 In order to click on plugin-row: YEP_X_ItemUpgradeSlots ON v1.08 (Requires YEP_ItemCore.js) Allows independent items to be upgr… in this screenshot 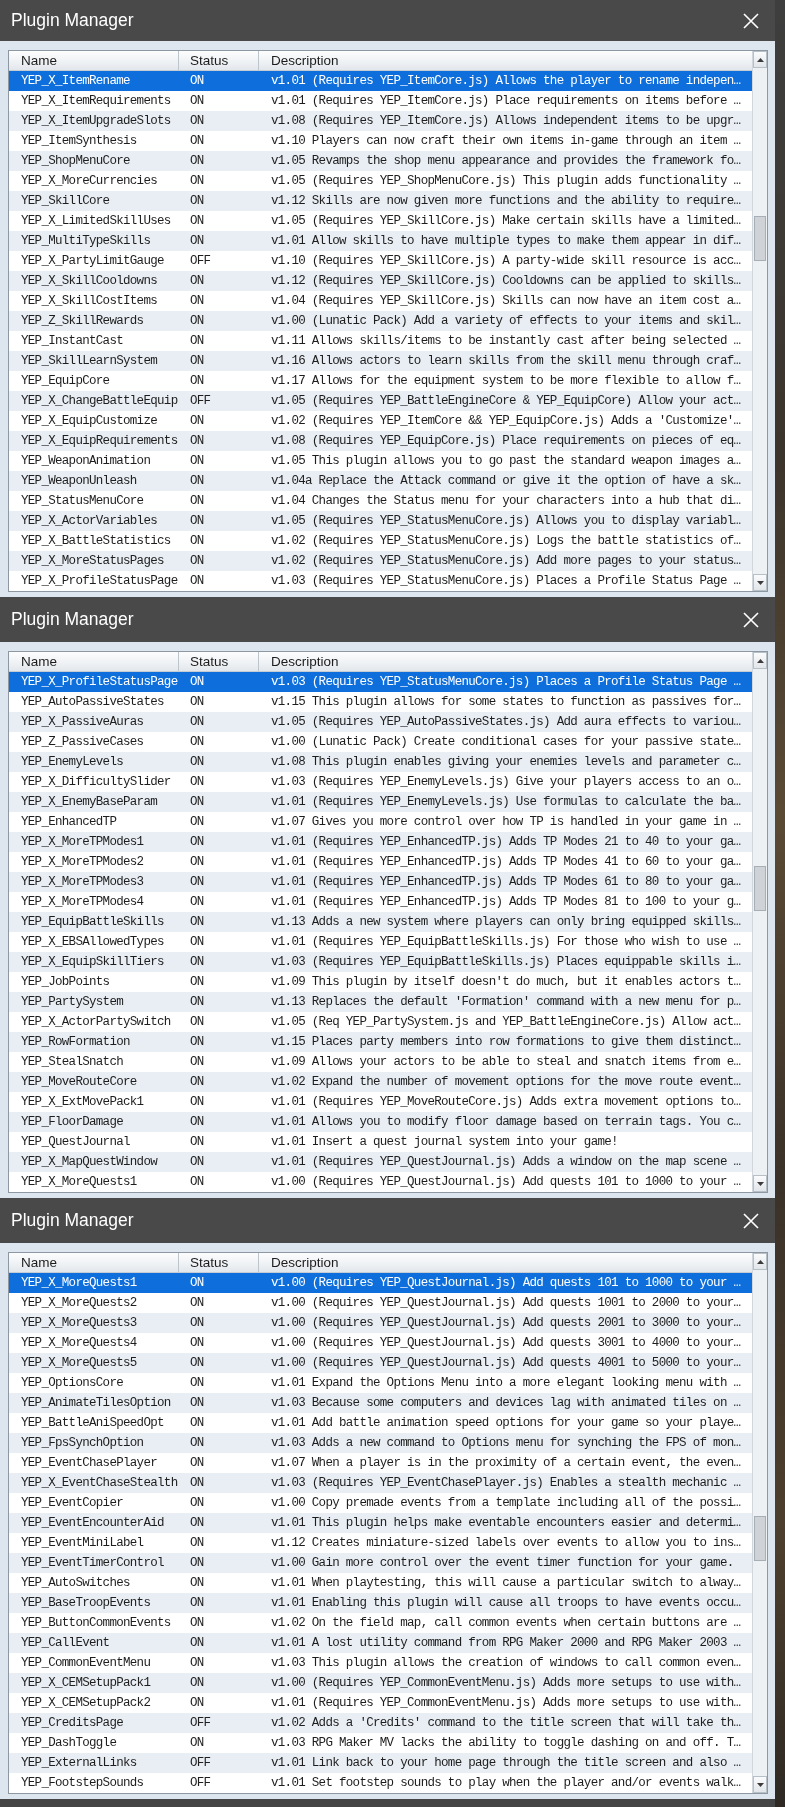, I will do `click(380, 121)`.